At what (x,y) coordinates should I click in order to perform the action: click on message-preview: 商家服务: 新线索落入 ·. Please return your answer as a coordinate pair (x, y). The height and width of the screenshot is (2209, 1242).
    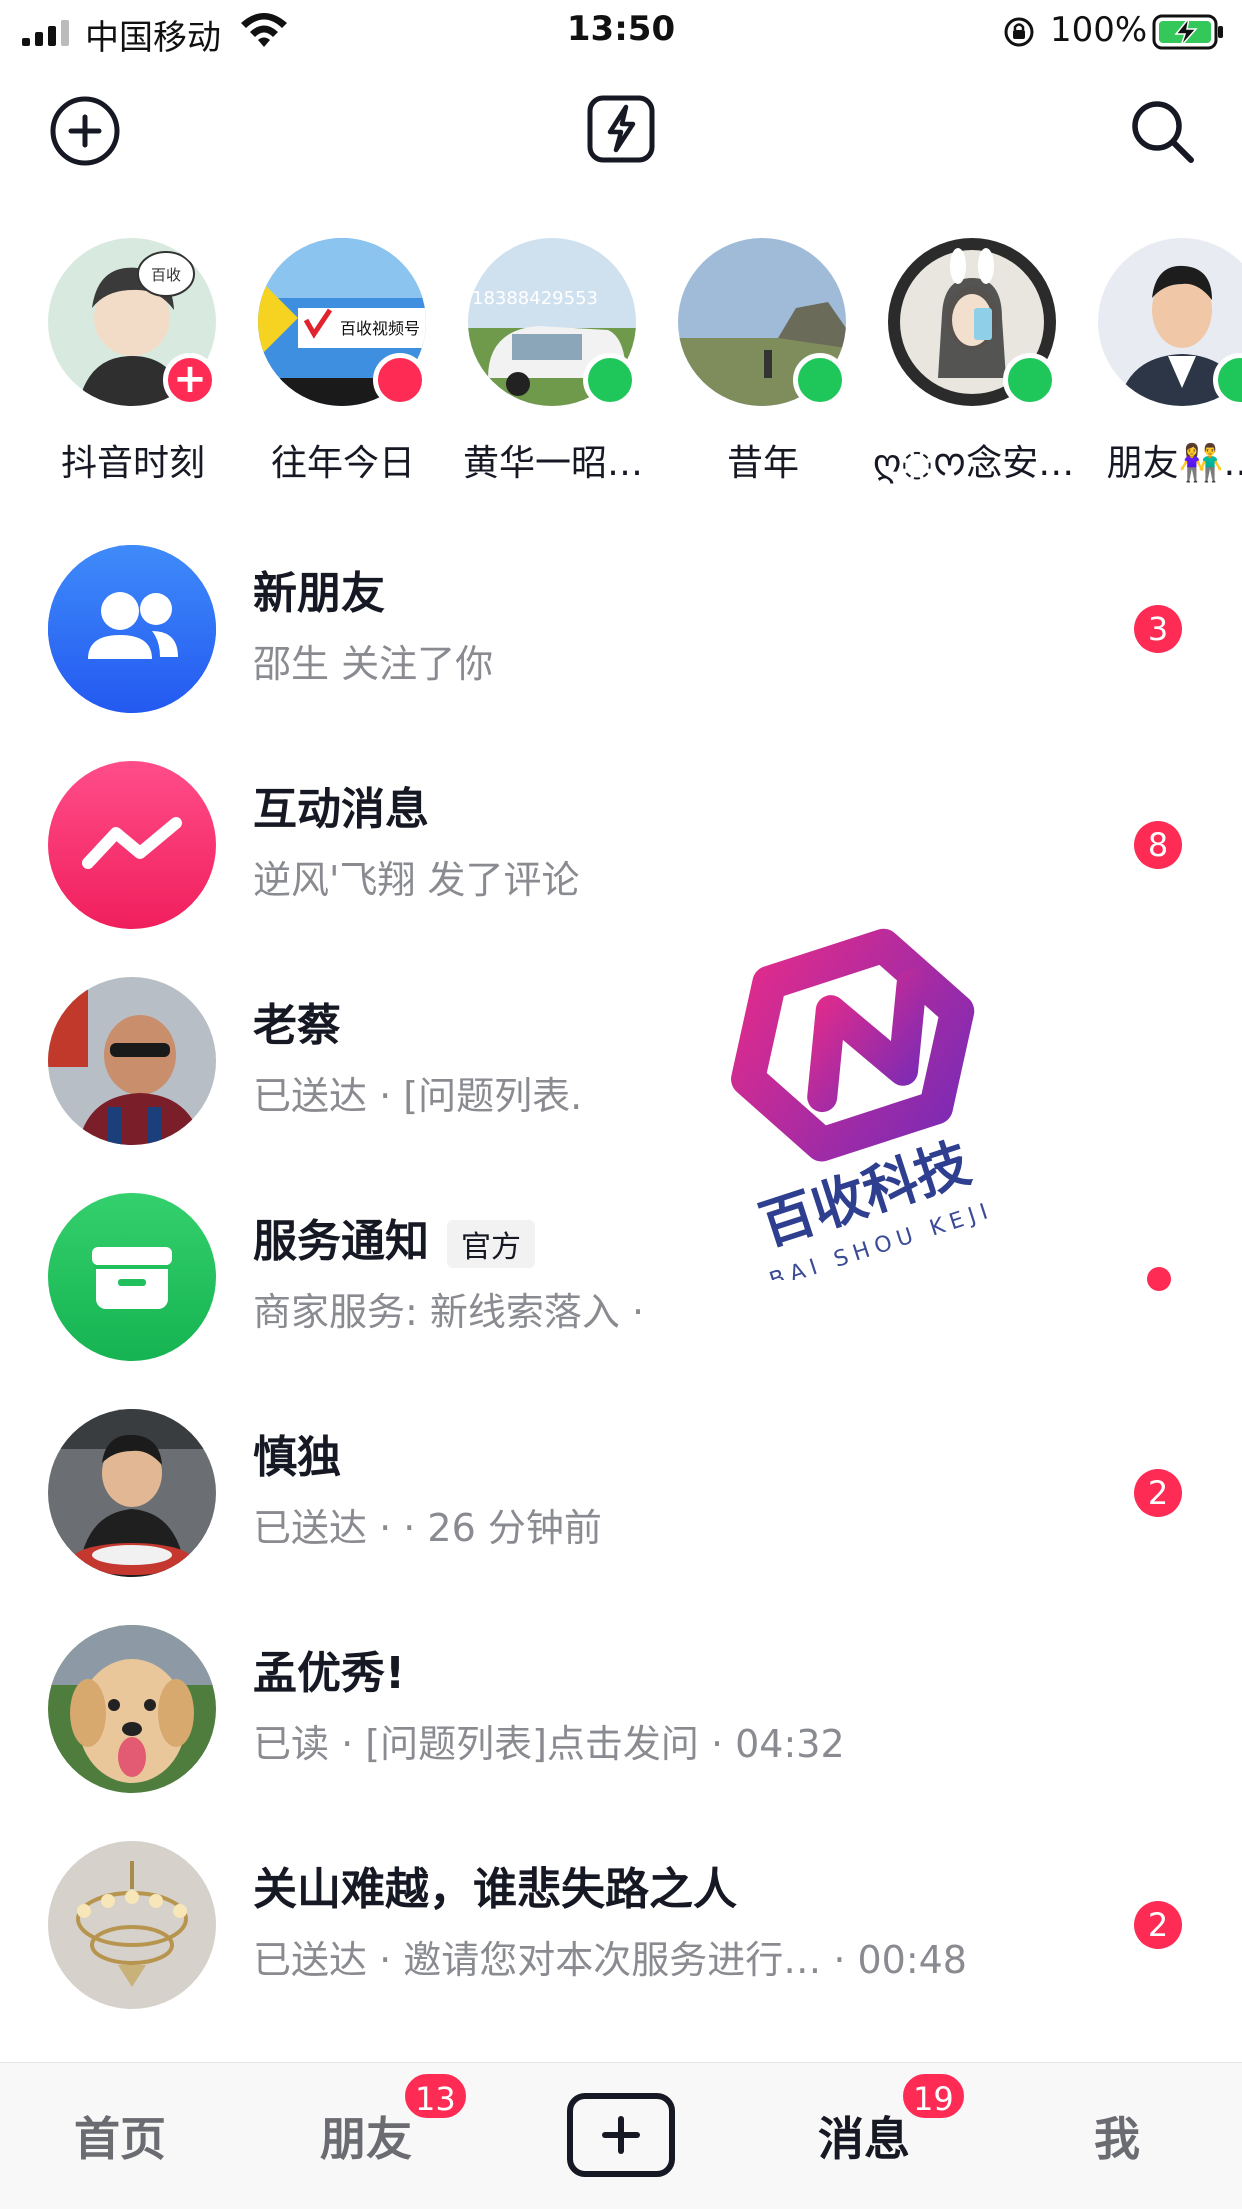
    Looking at the image, I should click on (449, 1312).